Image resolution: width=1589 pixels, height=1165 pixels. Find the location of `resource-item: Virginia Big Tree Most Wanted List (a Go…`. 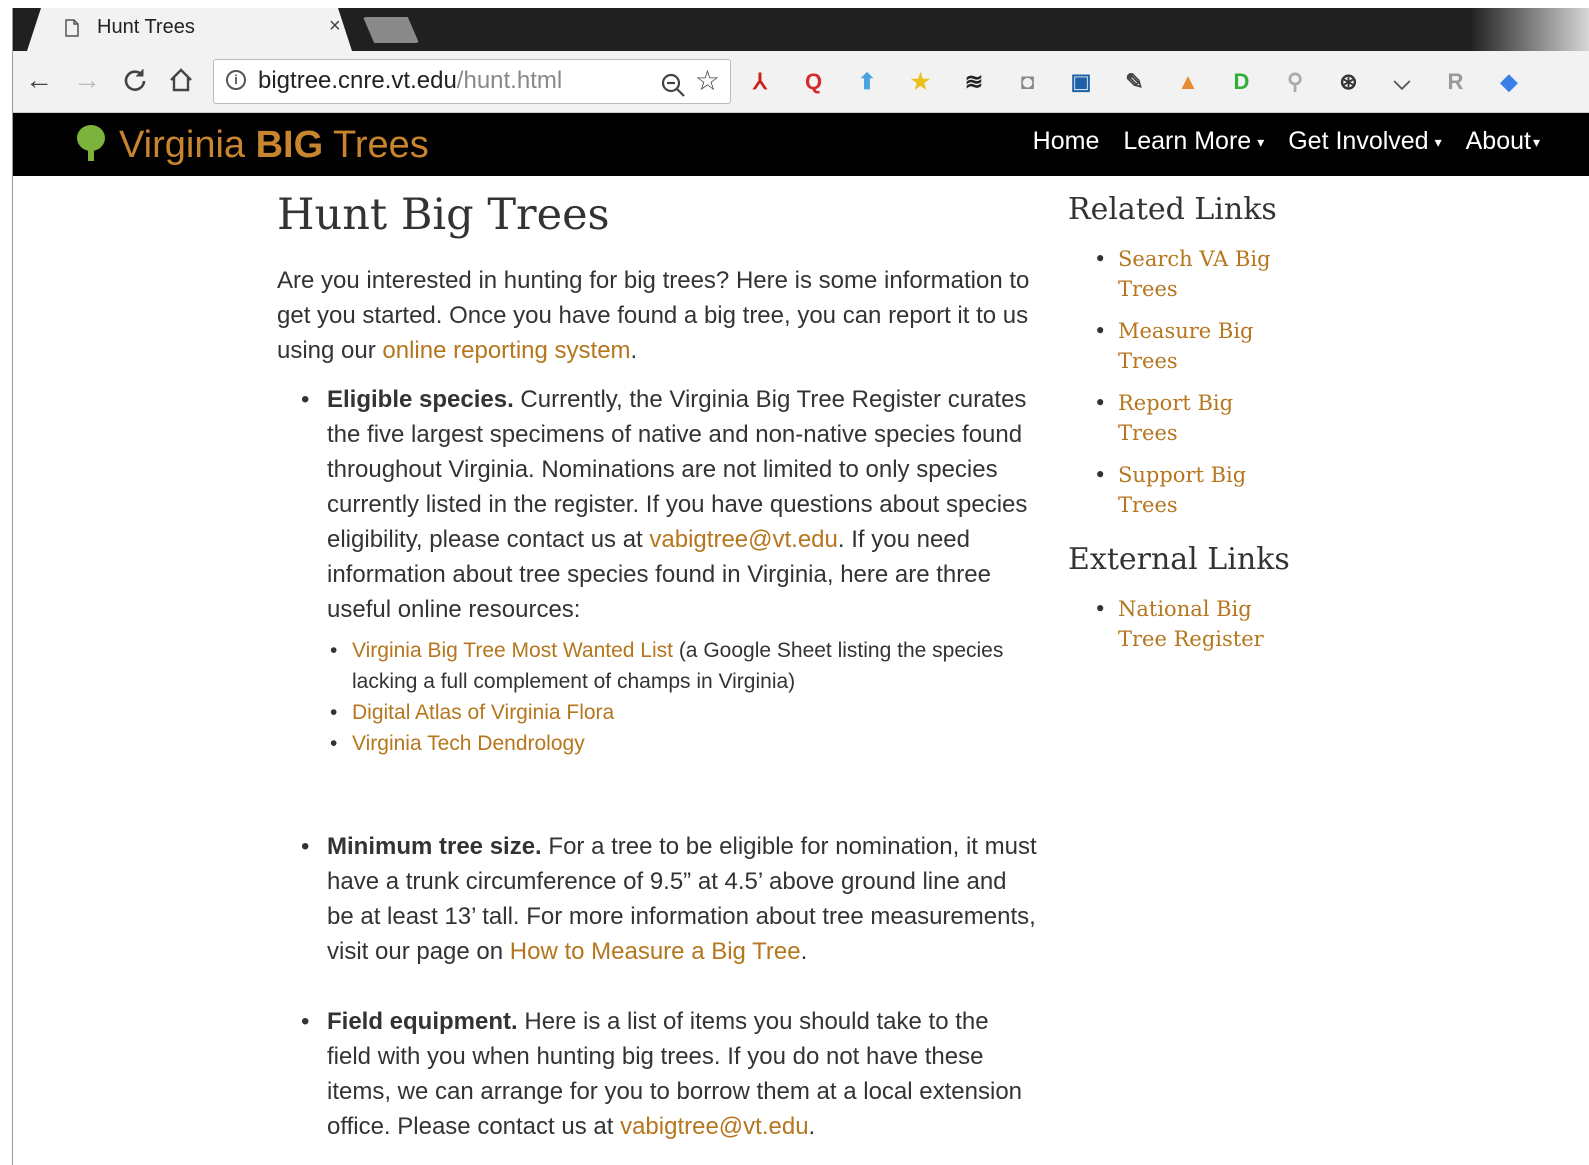

resource-item: Virginia Big Tree Most Wanted List (a Go… is located at coordinates (683, 666).